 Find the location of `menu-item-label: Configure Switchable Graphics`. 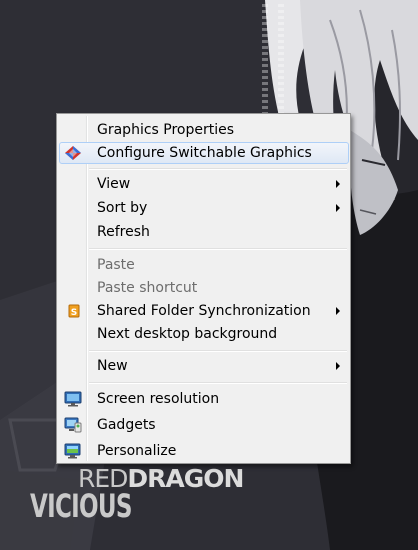

menu-item-label: Configure Switchable Graphics is located at coordinates (204, 153).